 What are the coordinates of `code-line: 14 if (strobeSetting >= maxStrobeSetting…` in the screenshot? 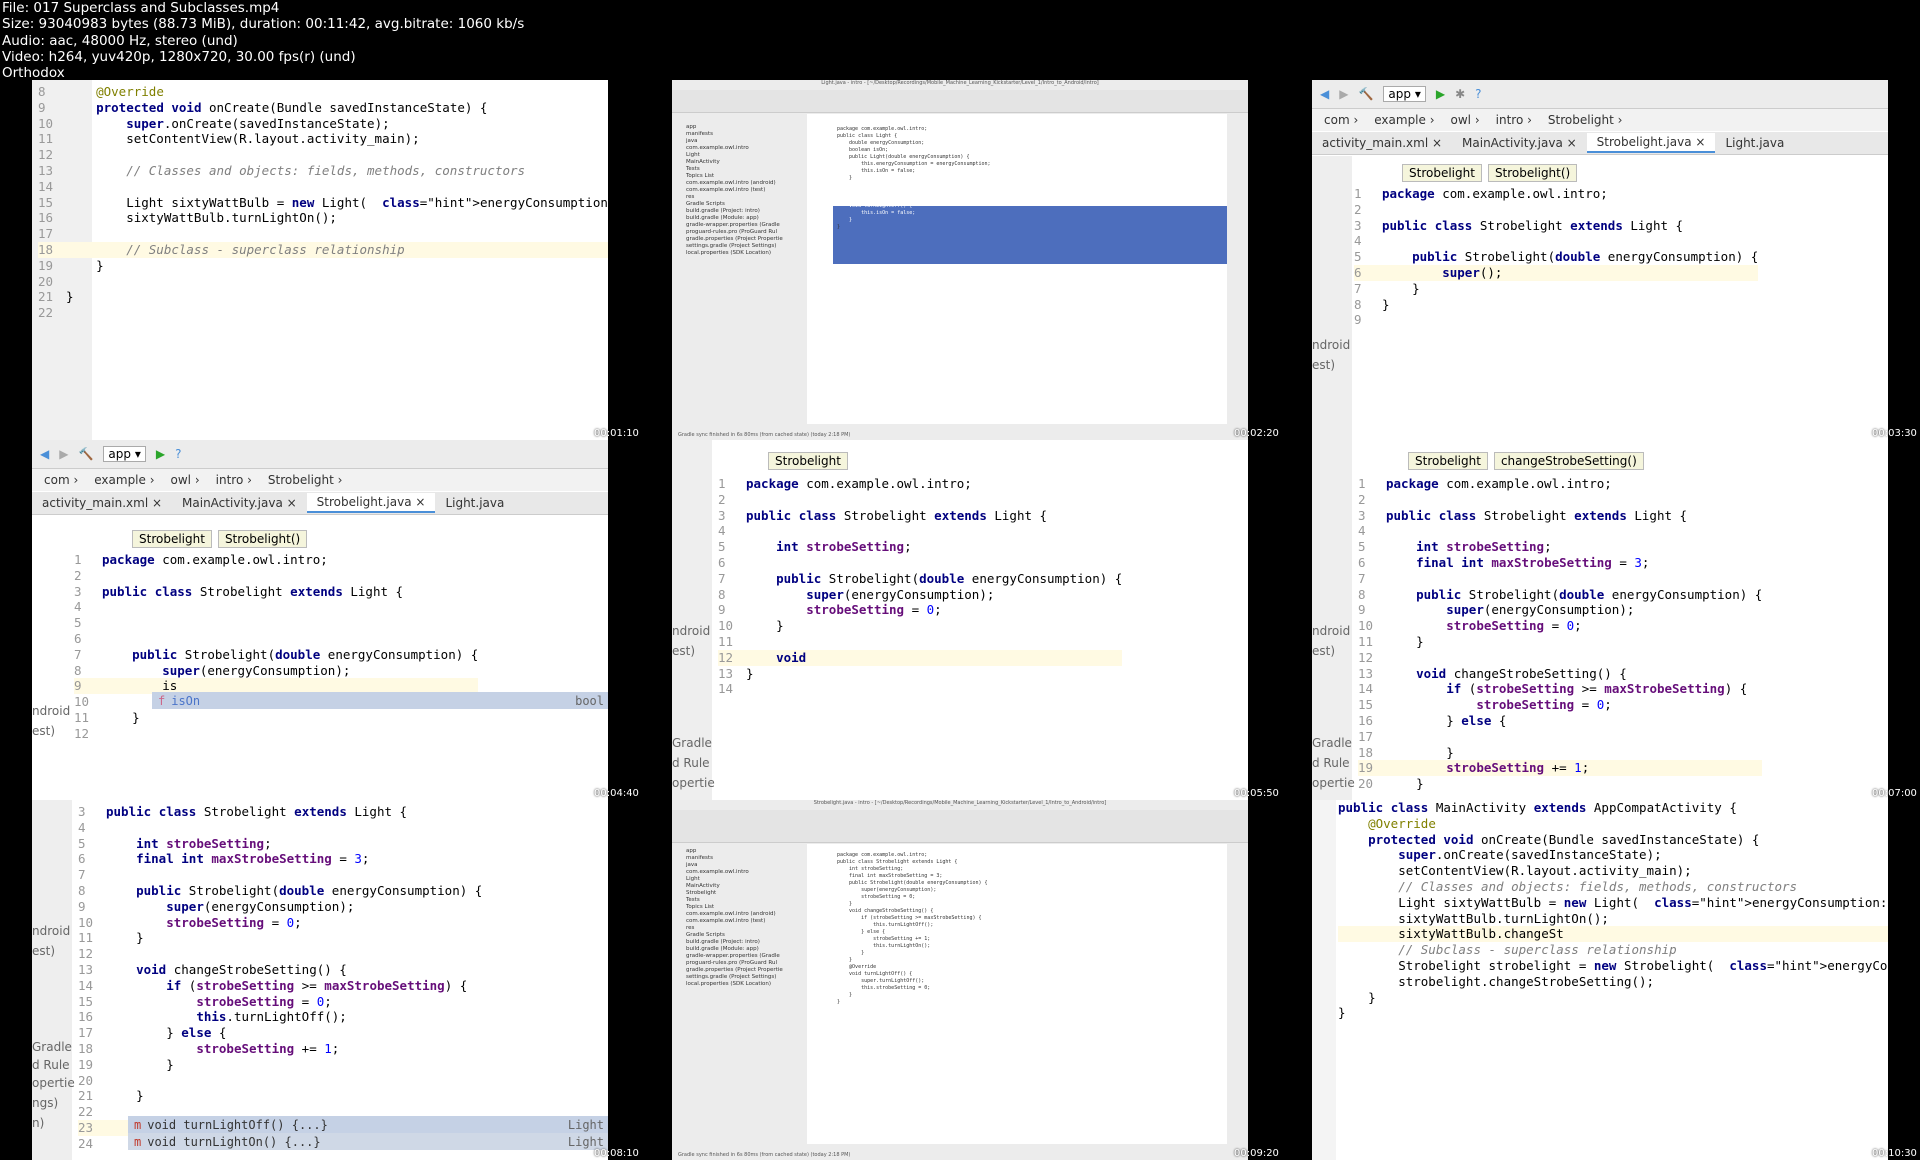 It's located at (280, 986).